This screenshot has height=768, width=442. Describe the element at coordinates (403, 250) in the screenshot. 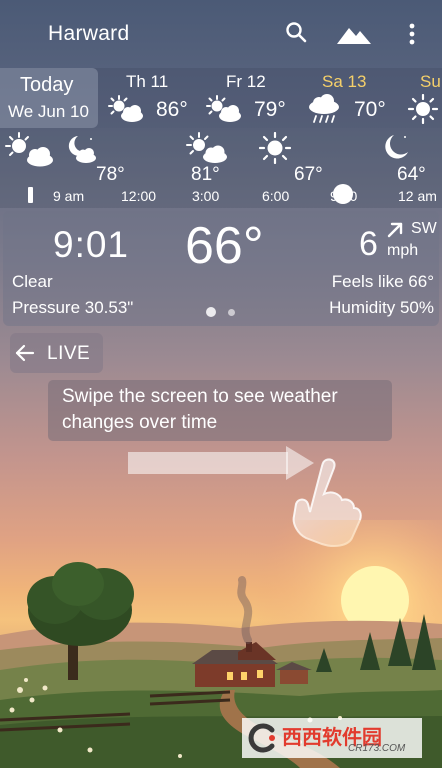

I see `wind-unit: mph` at that location.